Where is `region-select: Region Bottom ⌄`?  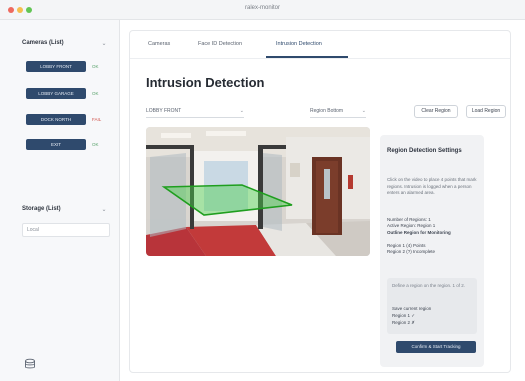 region-select: Region Bottom ⌄ is located at coordinates (338, 111).